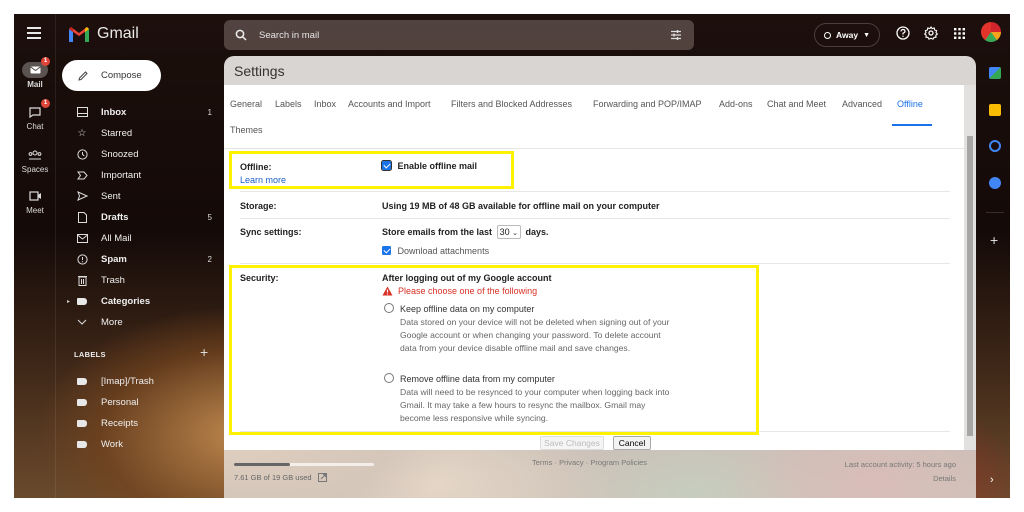 The image size is (1024, 512). What do you see at coordinates (144, 217) in the screenshot?
I see `nav-item-drafts: Drafts 5` at bounding box center [144, 217].